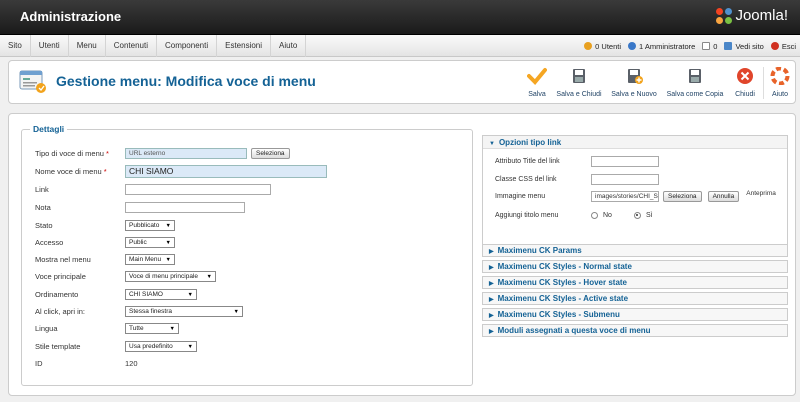 The height and width of the screenshot is (402, 800). What do you see at coordinates (635, 282) in the screenshot?
I see `panel-hover-state: ▶ Maximenu CK Styles - Hover state` at bounding box center [635, 282].